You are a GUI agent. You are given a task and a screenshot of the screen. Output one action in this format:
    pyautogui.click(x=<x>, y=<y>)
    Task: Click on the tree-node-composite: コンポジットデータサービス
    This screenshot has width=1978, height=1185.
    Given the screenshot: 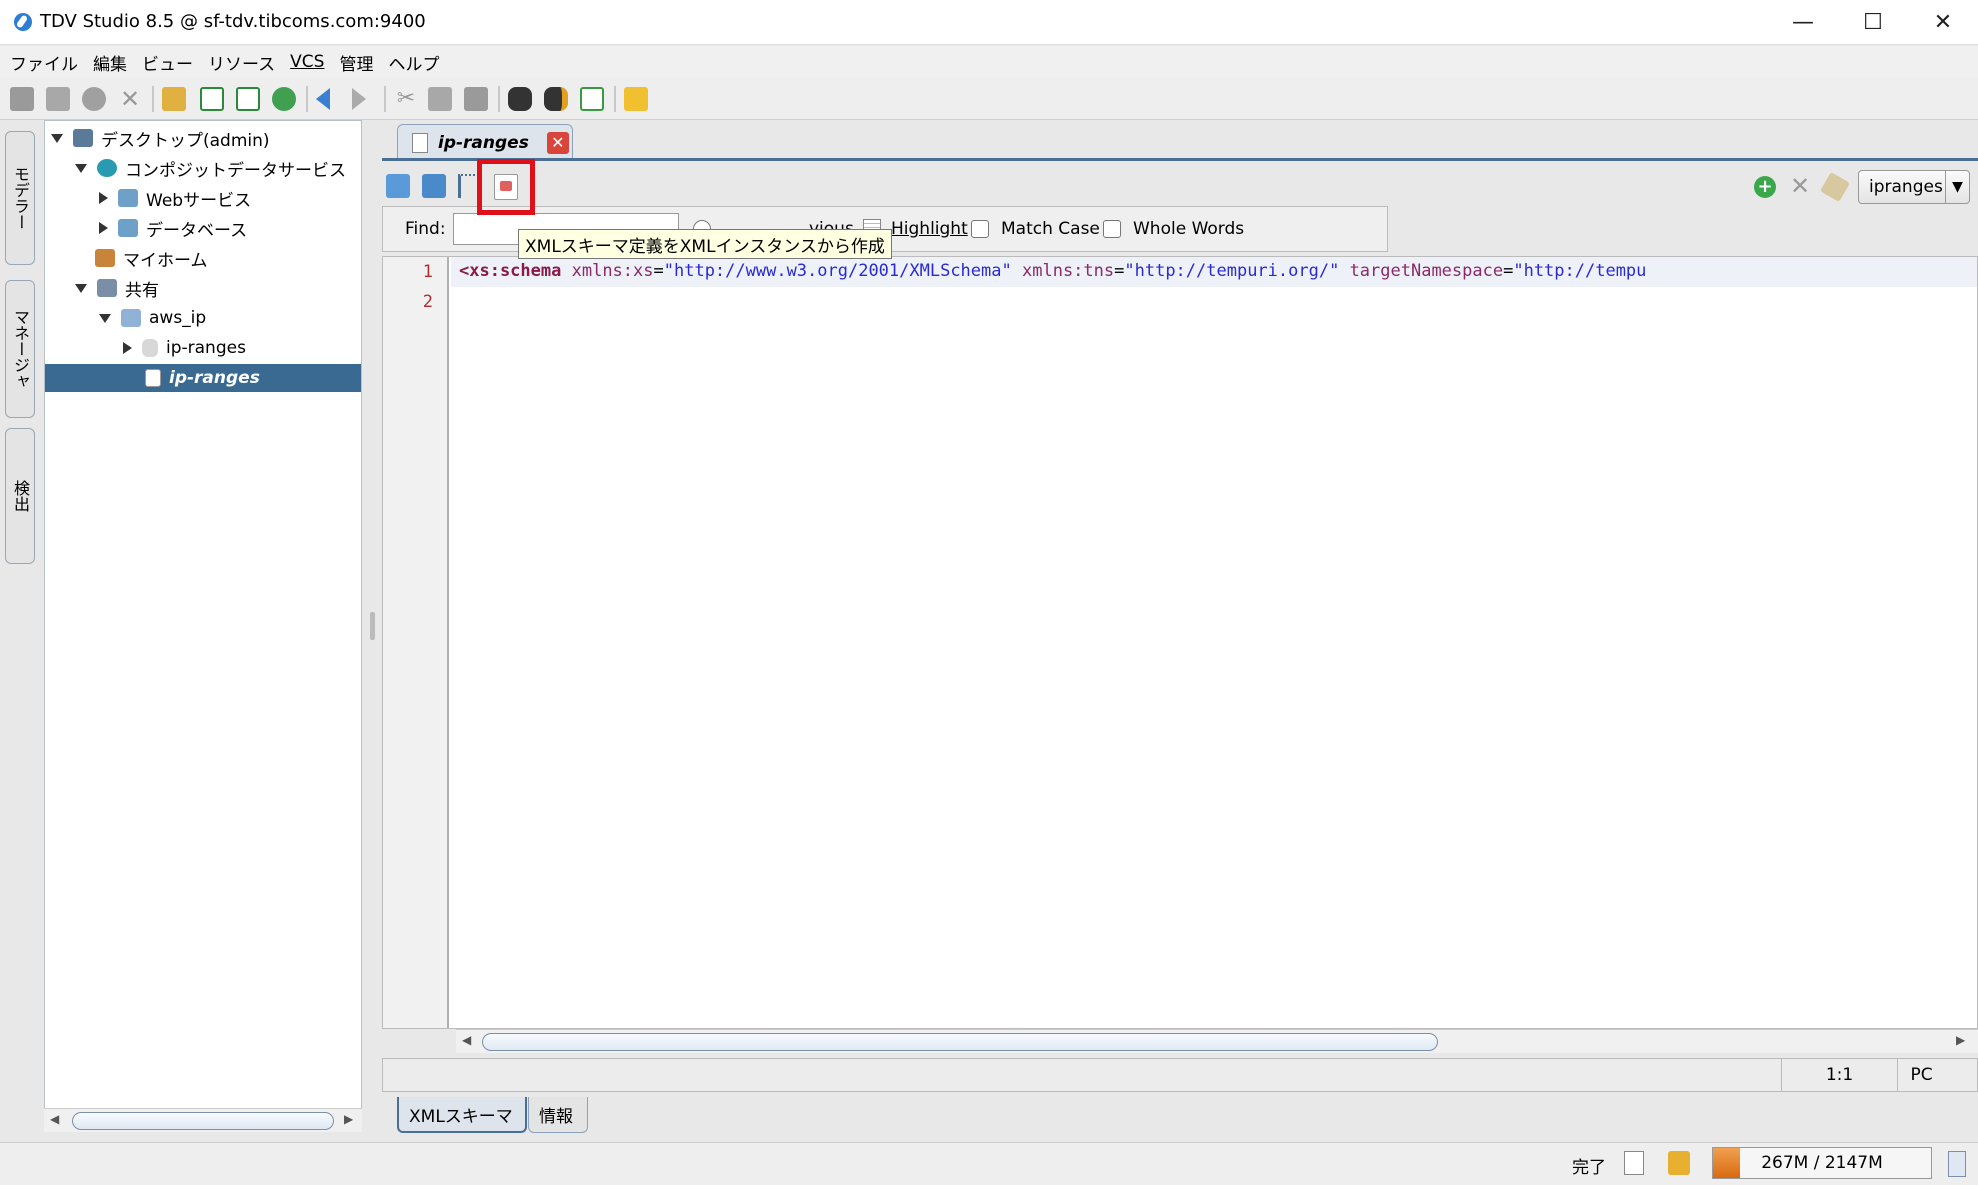 What is the action you would take?
    pyautogui.click(x=210, y=168)
    